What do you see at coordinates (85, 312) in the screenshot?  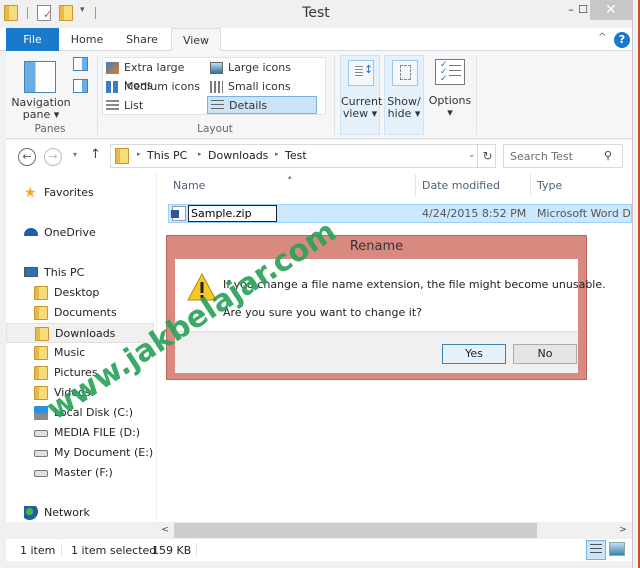 I see `nav-item-label: Documents` at bounding box center [85, 312].